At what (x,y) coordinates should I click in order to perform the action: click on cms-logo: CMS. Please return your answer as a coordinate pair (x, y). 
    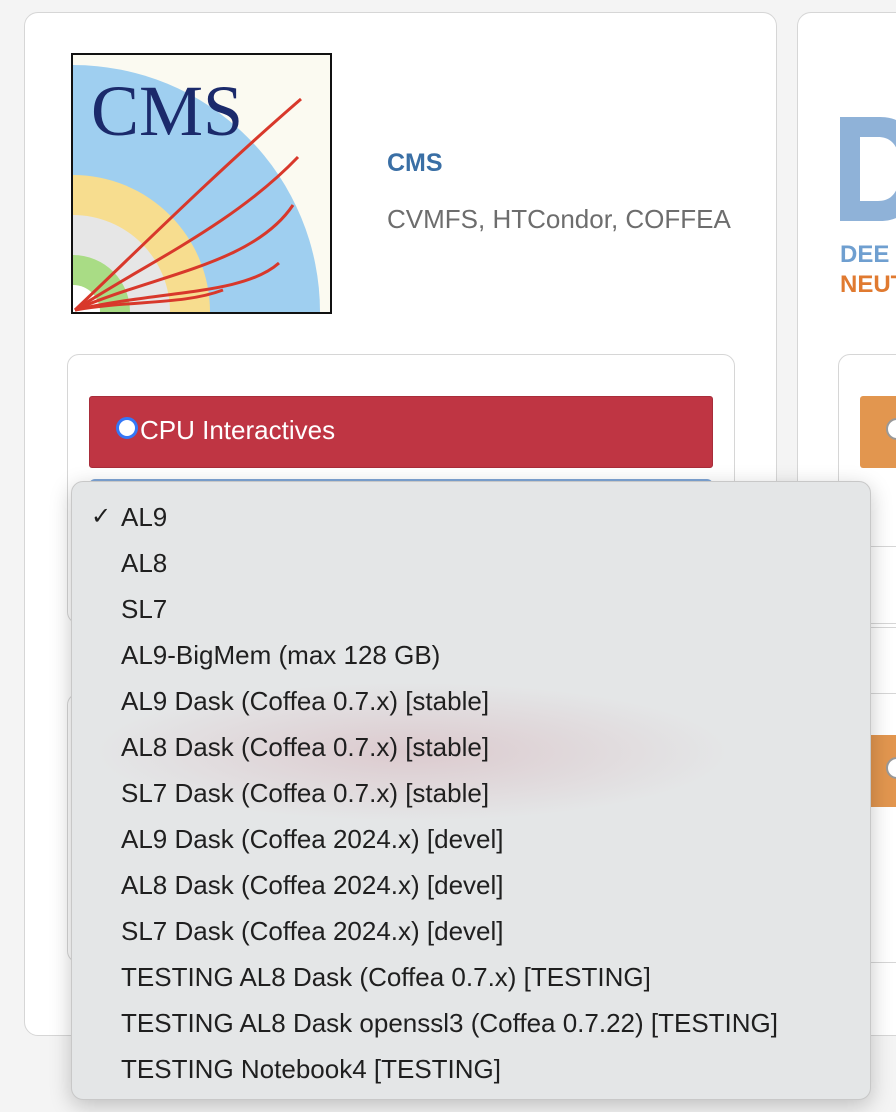
    Looking at the image, I should click on (201, 183).